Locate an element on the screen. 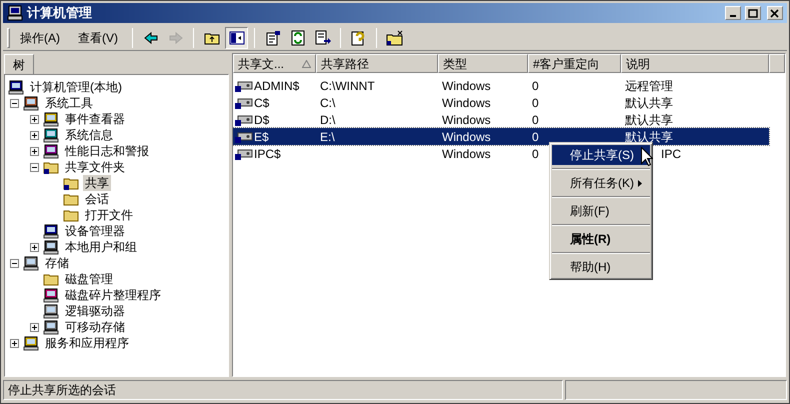 Image resolution: width=790 pixels, height=404 pixels. tree-item: 性能日志和警报 is located at coordinates (107, 151).